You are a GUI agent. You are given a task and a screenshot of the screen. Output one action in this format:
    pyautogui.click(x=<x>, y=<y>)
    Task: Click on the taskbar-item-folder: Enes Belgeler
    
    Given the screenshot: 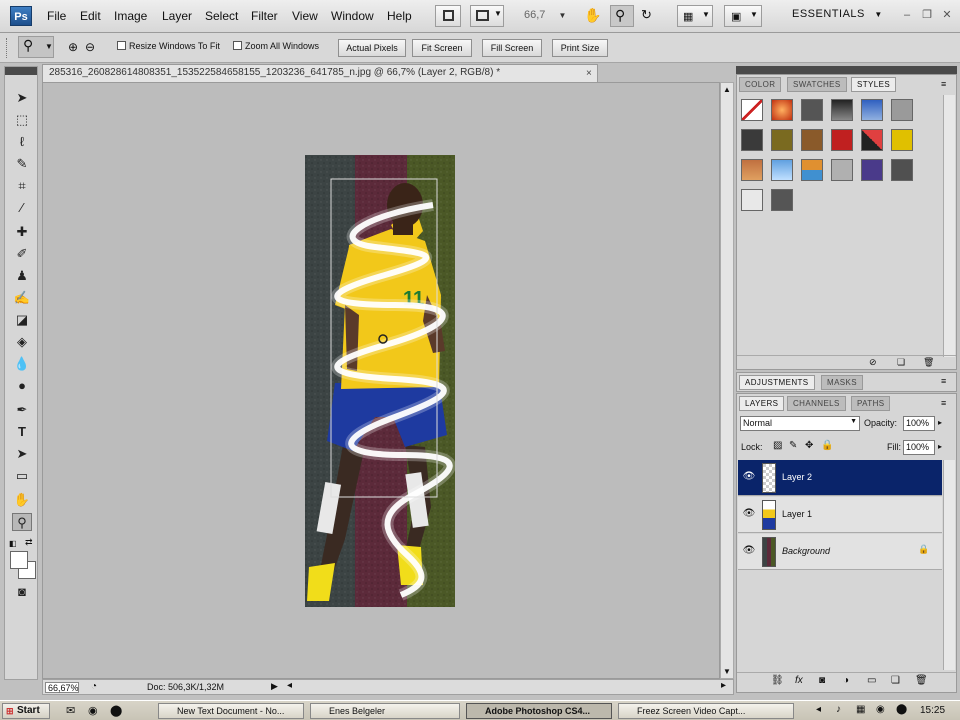 What is the action you would take?
    pyautogui.click(x=385, y=711)
    